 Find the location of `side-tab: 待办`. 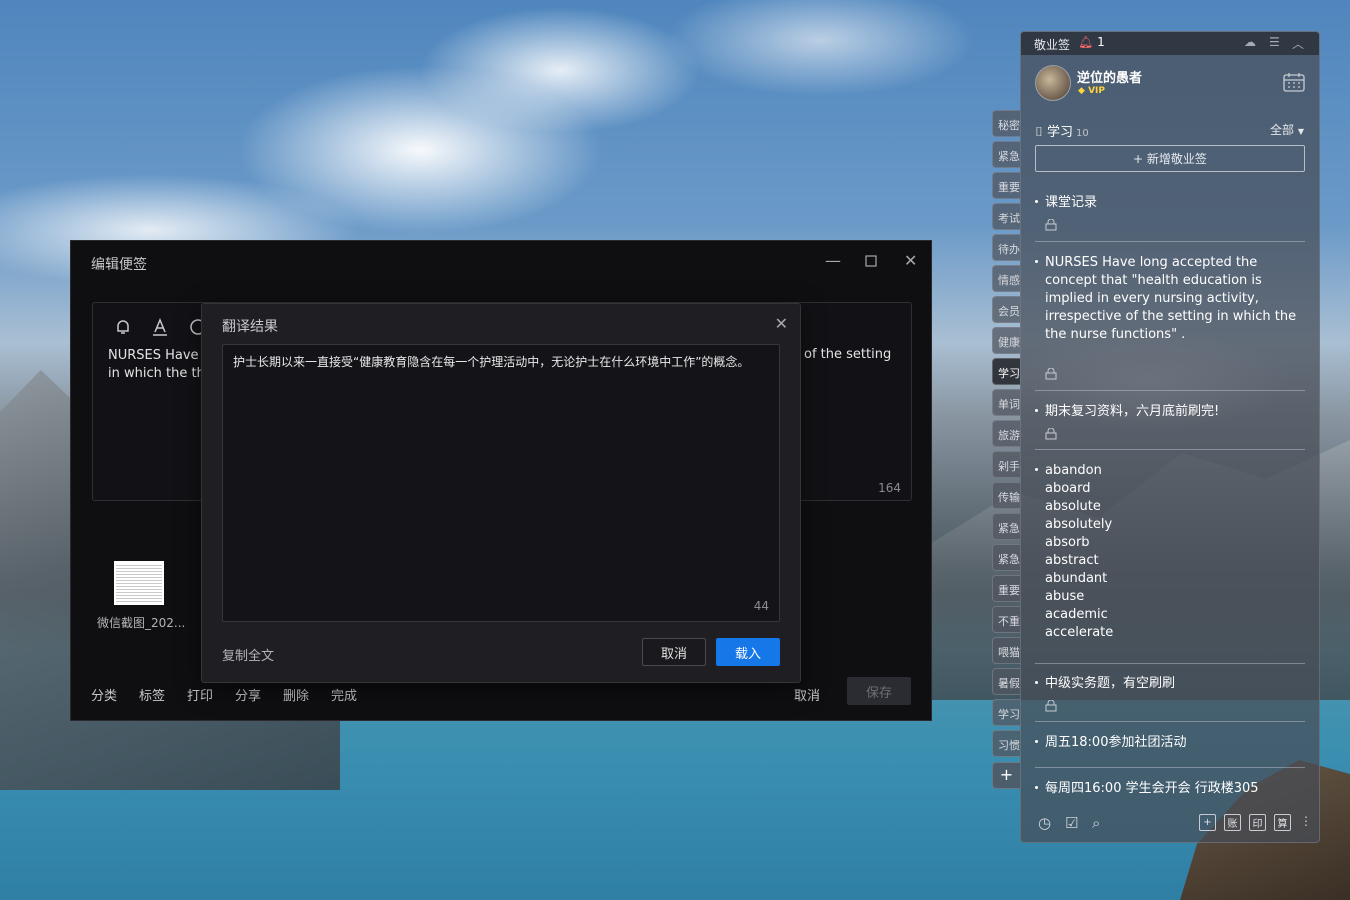

side-tab: 待办 is located at coordinates (1006, 247).